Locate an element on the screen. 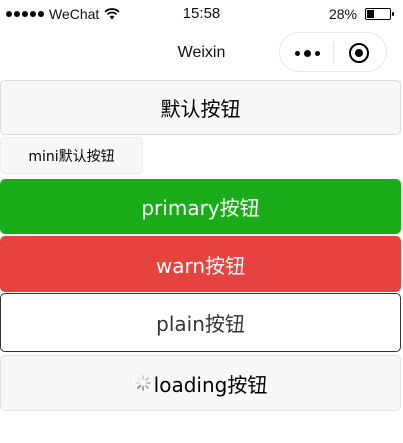 This screenshot has height=443, width=403. loading-button-label: loading按钮 is located at coordinates (210, 384).